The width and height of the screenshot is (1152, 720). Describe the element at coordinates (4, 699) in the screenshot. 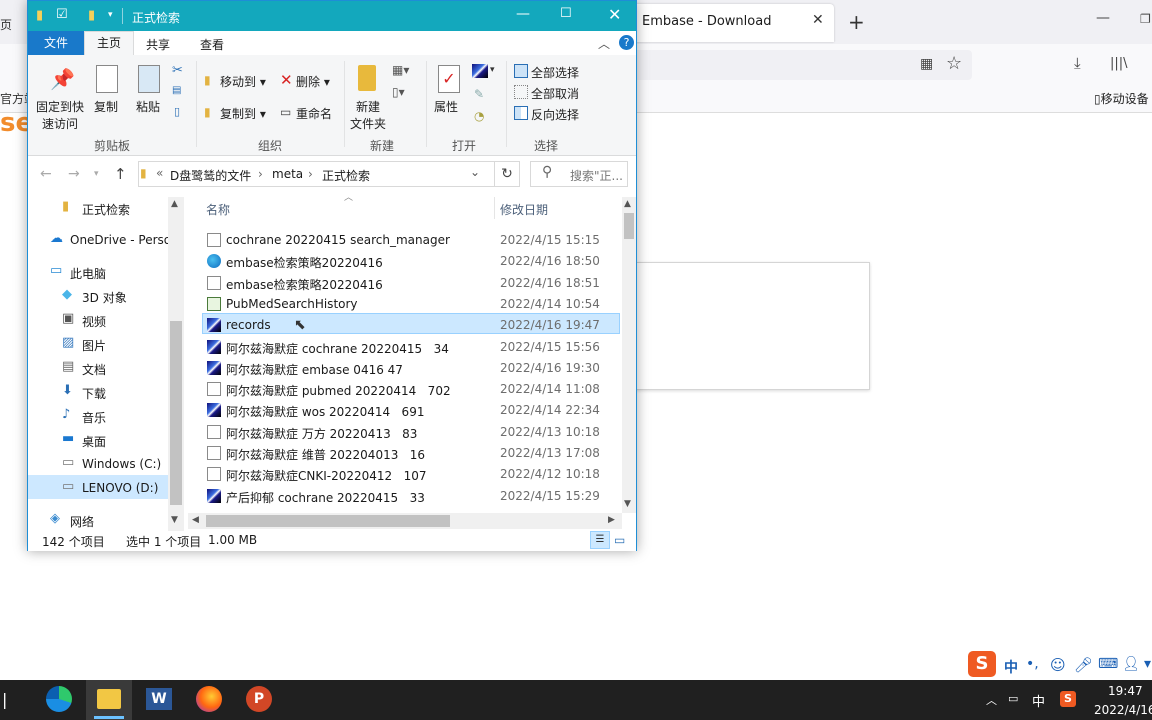

I see `task-view-icon: |` at that location.